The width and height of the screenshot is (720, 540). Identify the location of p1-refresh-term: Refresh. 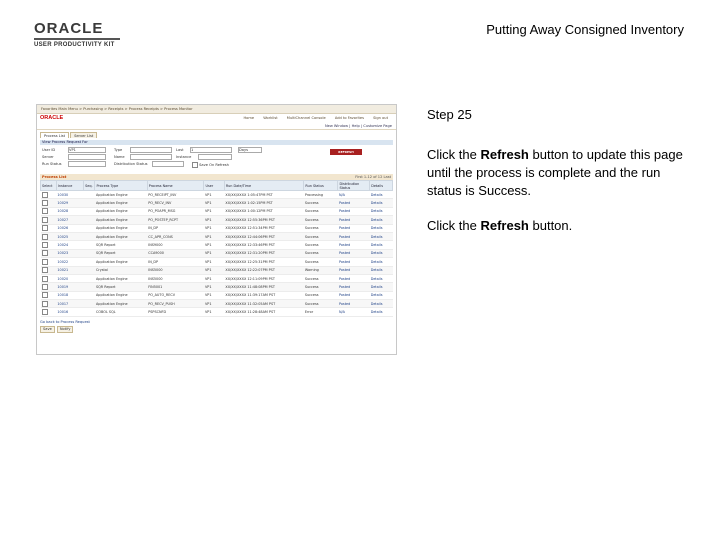
(504, 154).